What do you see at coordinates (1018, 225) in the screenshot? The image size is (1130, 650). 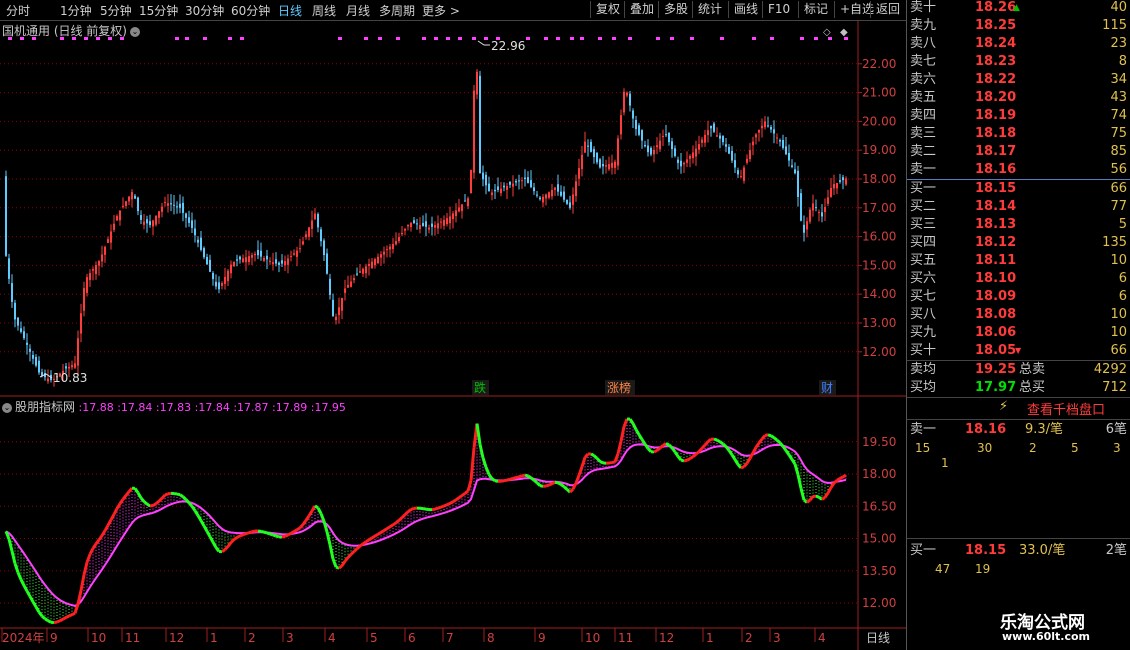 I see `bid-row: 买三 18.13 5` at bounding box center [1018, 225].